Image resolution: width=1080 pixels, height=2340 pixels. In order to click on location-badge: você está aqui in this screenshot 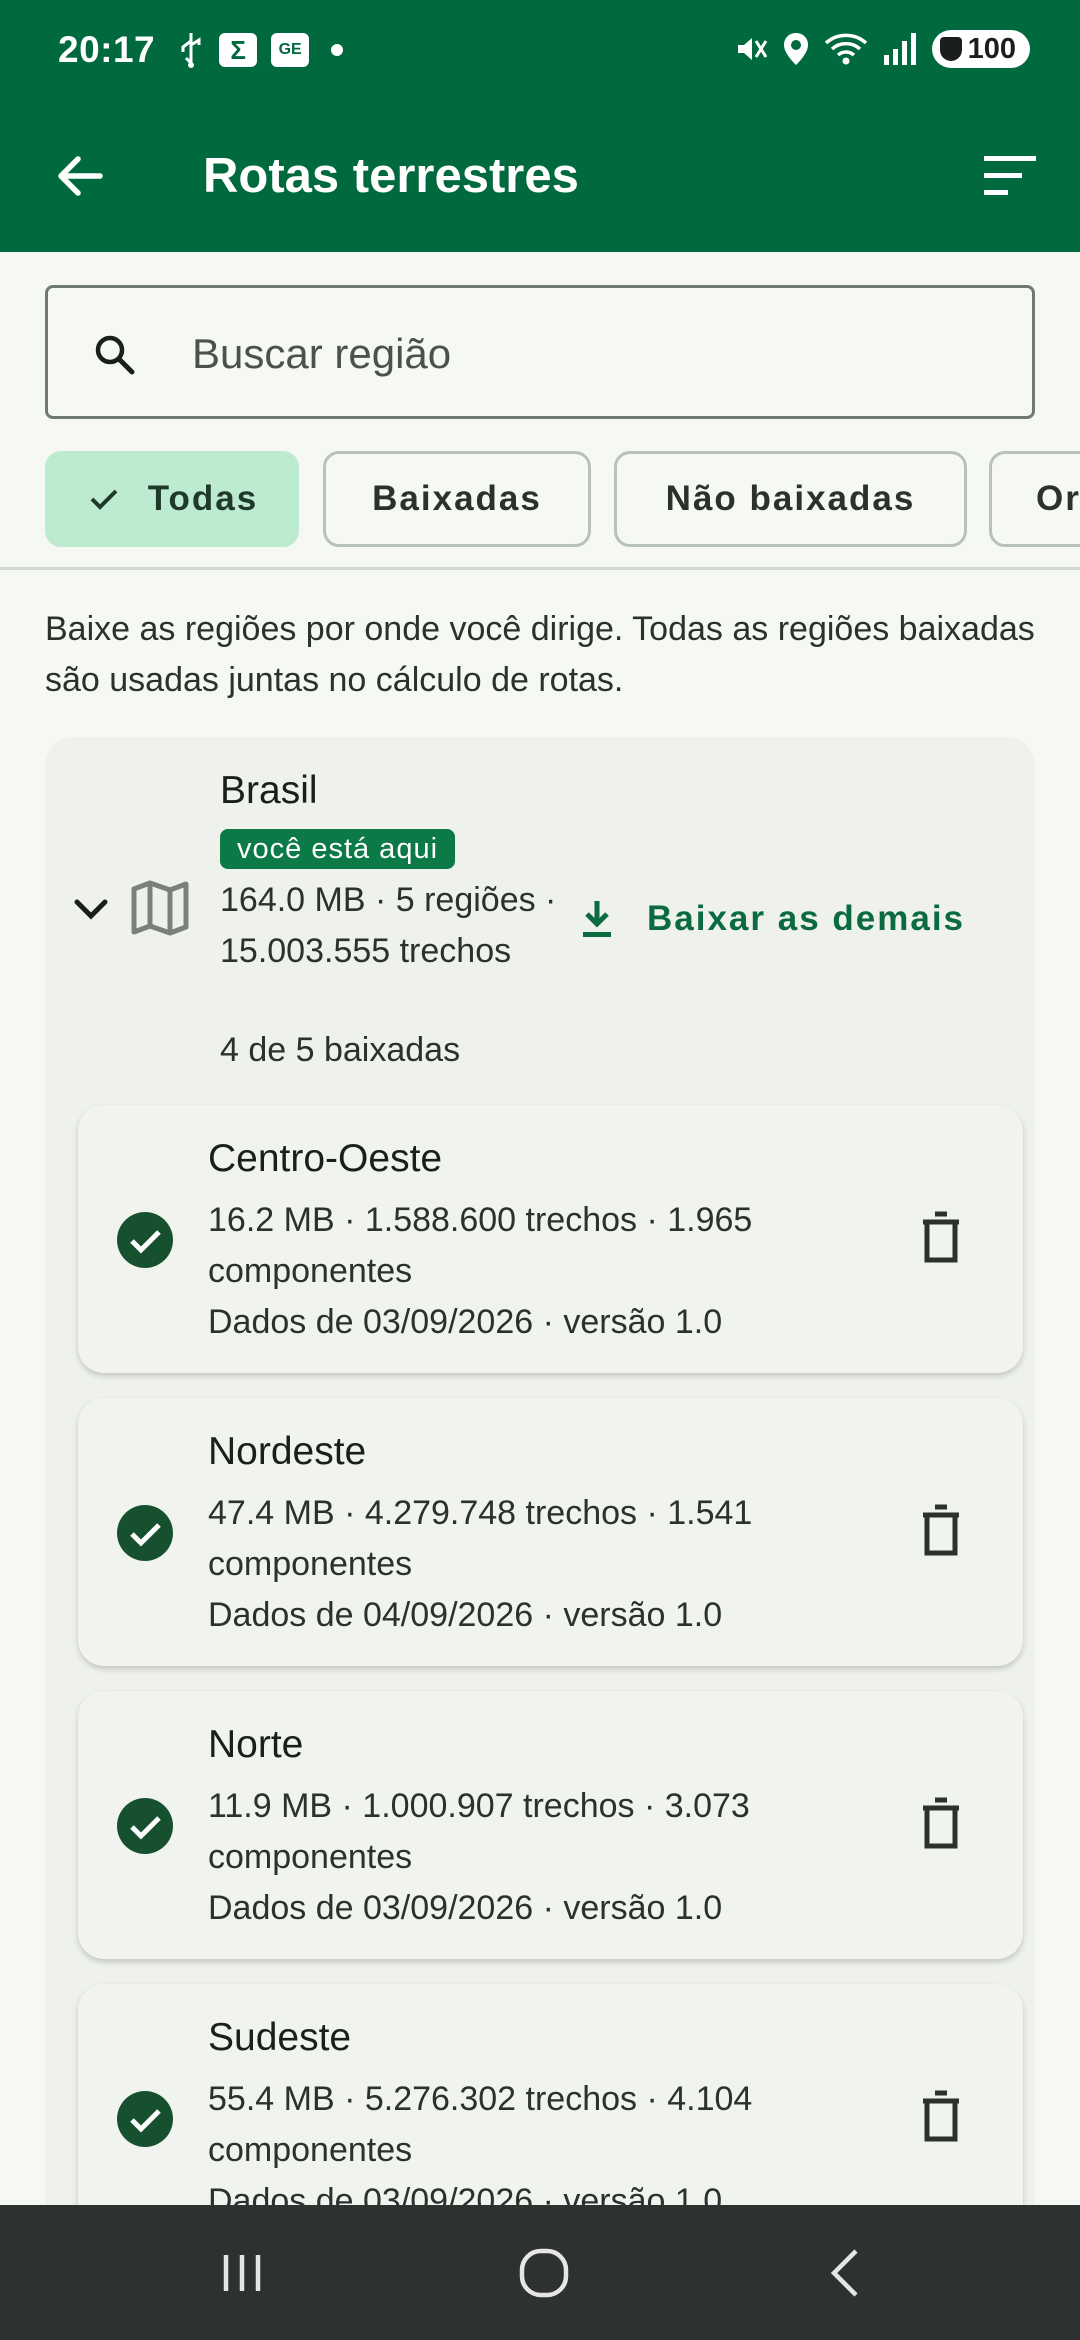, I will do `click(338, 849)`.